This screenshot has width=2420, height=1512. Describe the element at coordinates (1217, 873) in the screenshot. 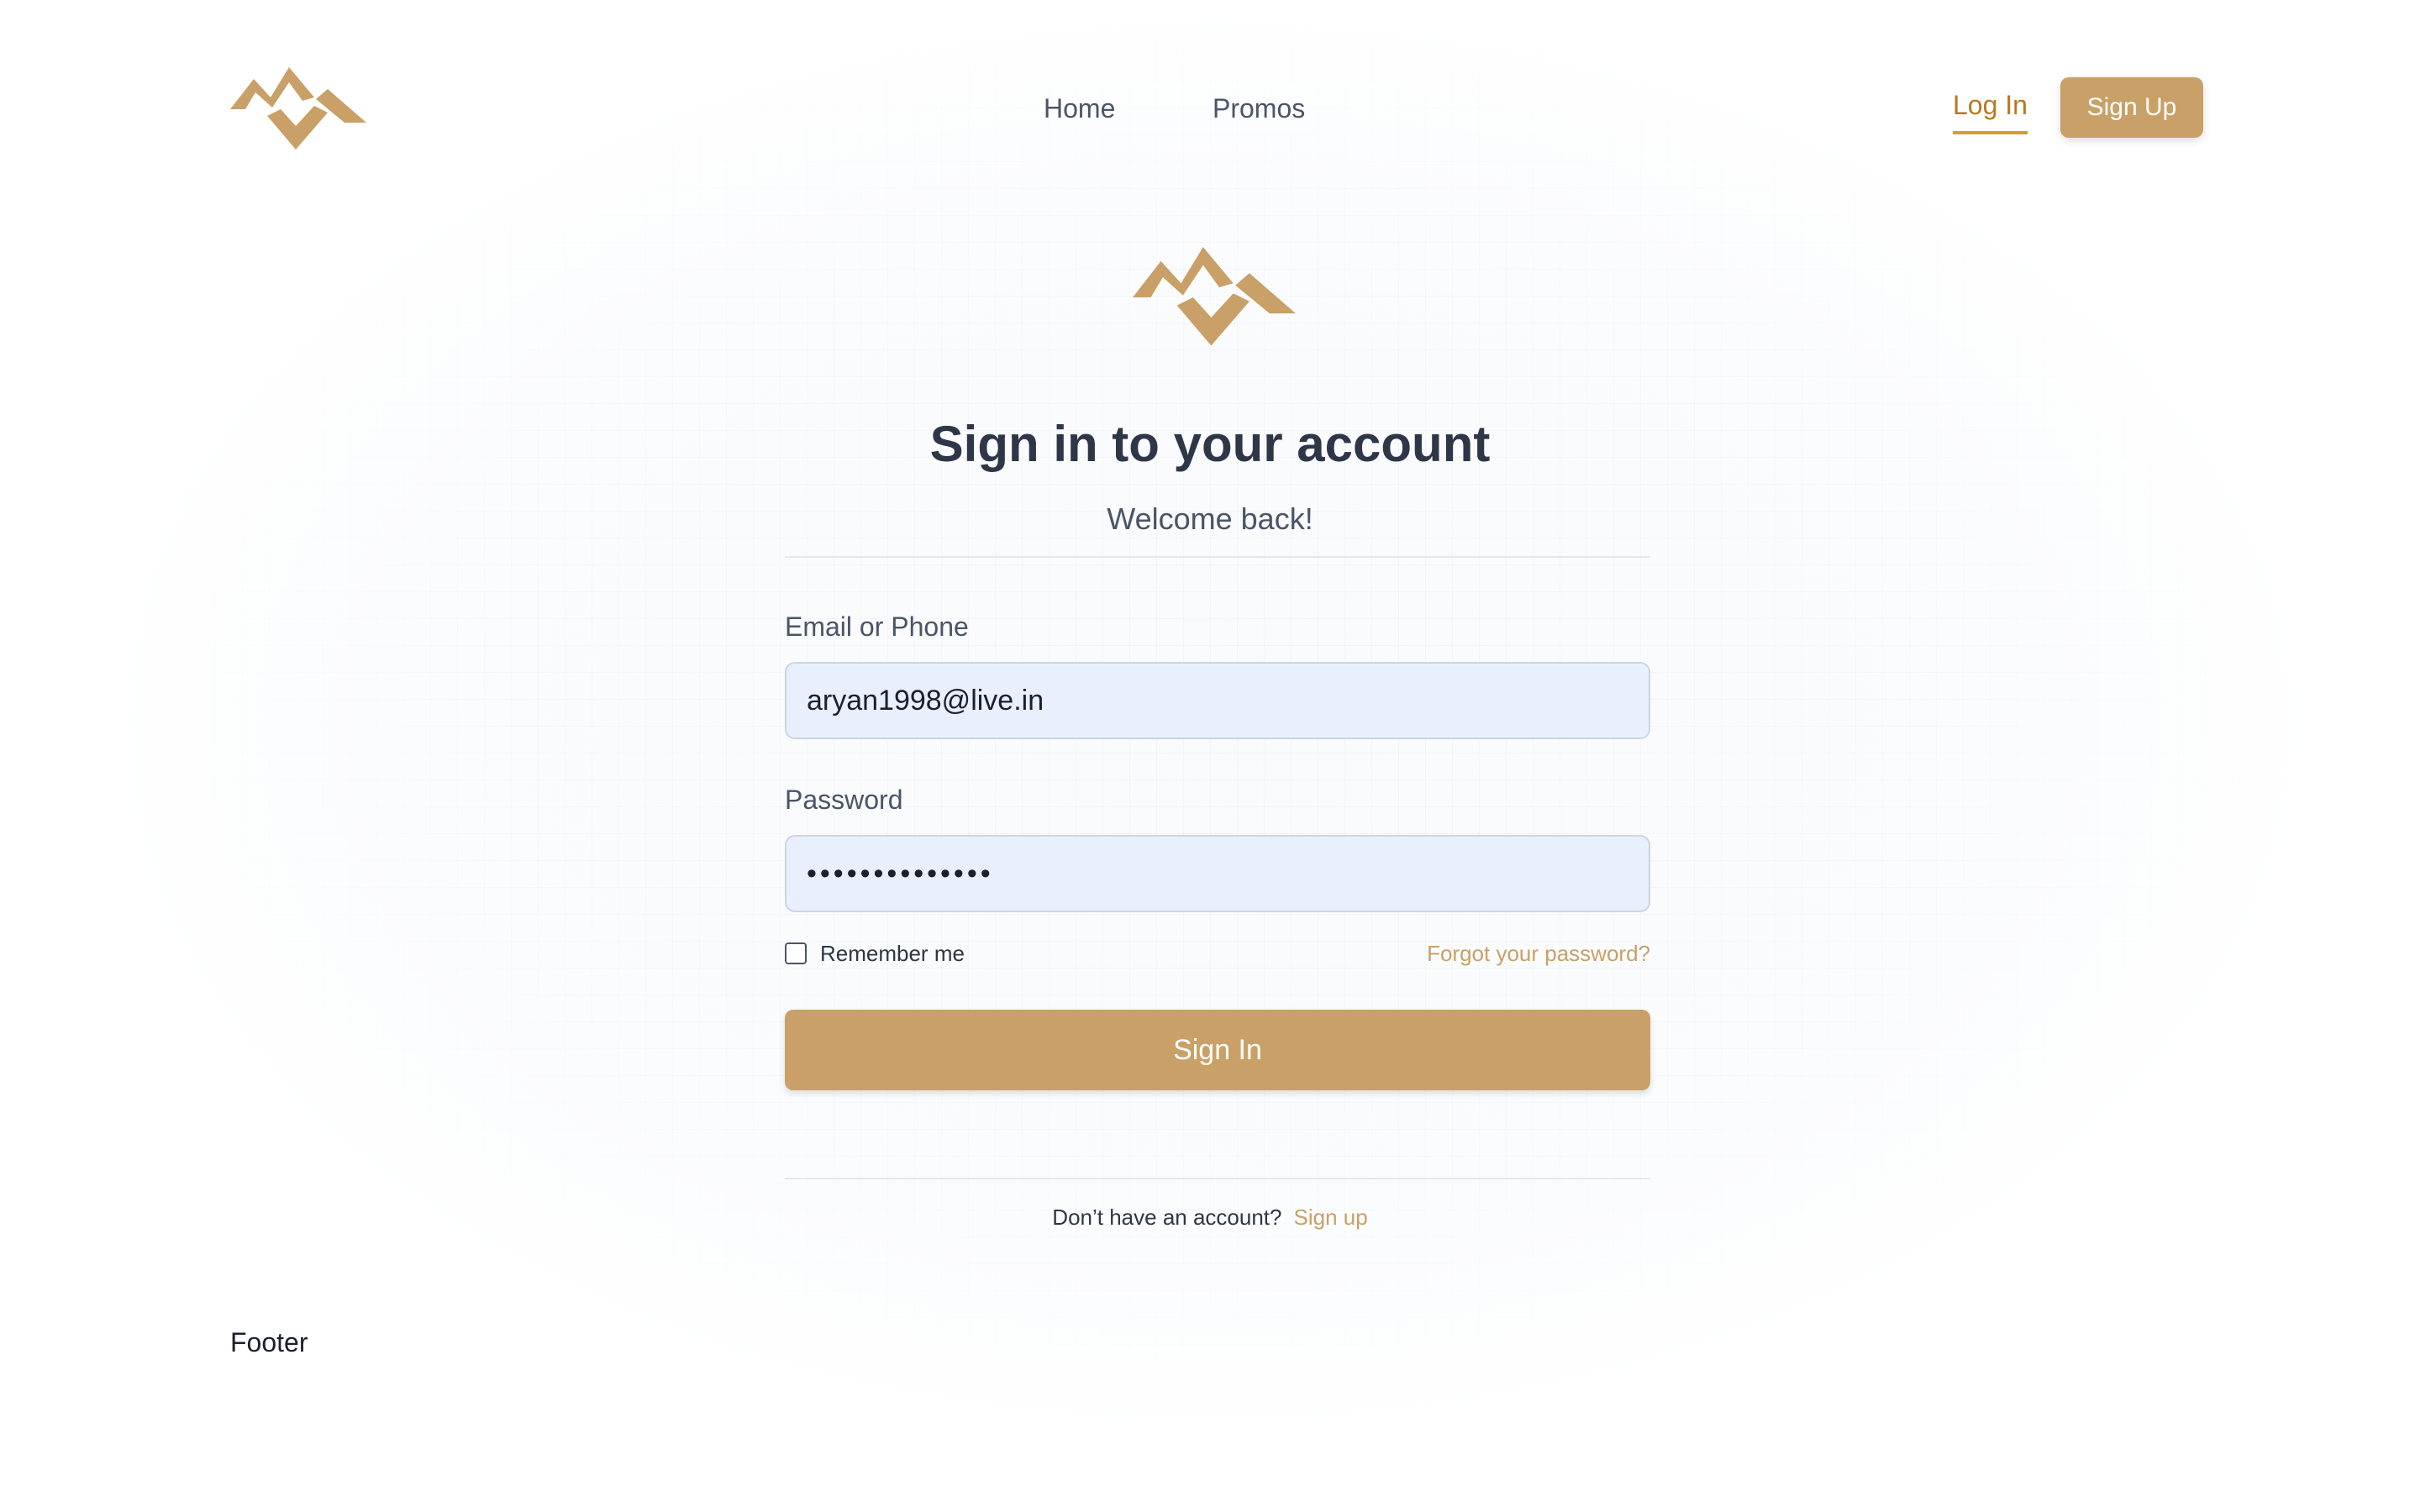

I see `password-field` at that location.